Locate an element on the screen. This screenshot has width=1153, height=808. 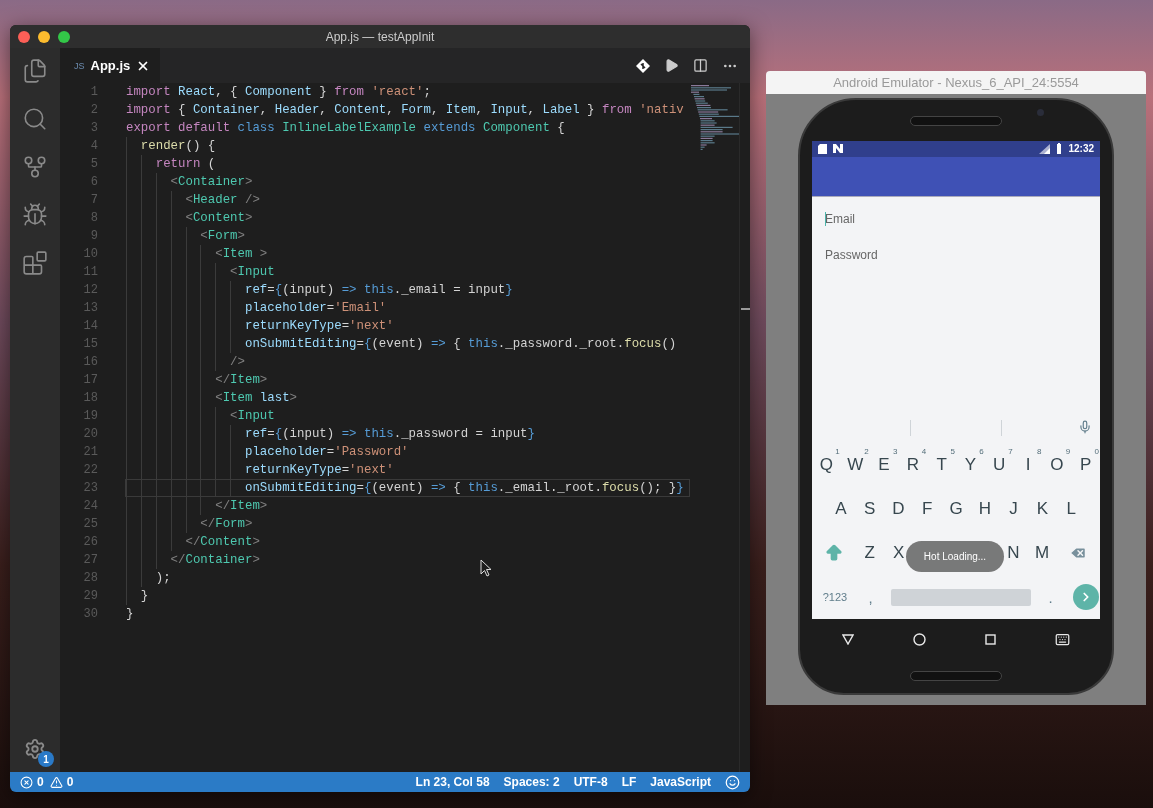
code-line: onSubmitEditing={(event) => { this._email._root.focus(); }} is located at coordinates (407, 488).